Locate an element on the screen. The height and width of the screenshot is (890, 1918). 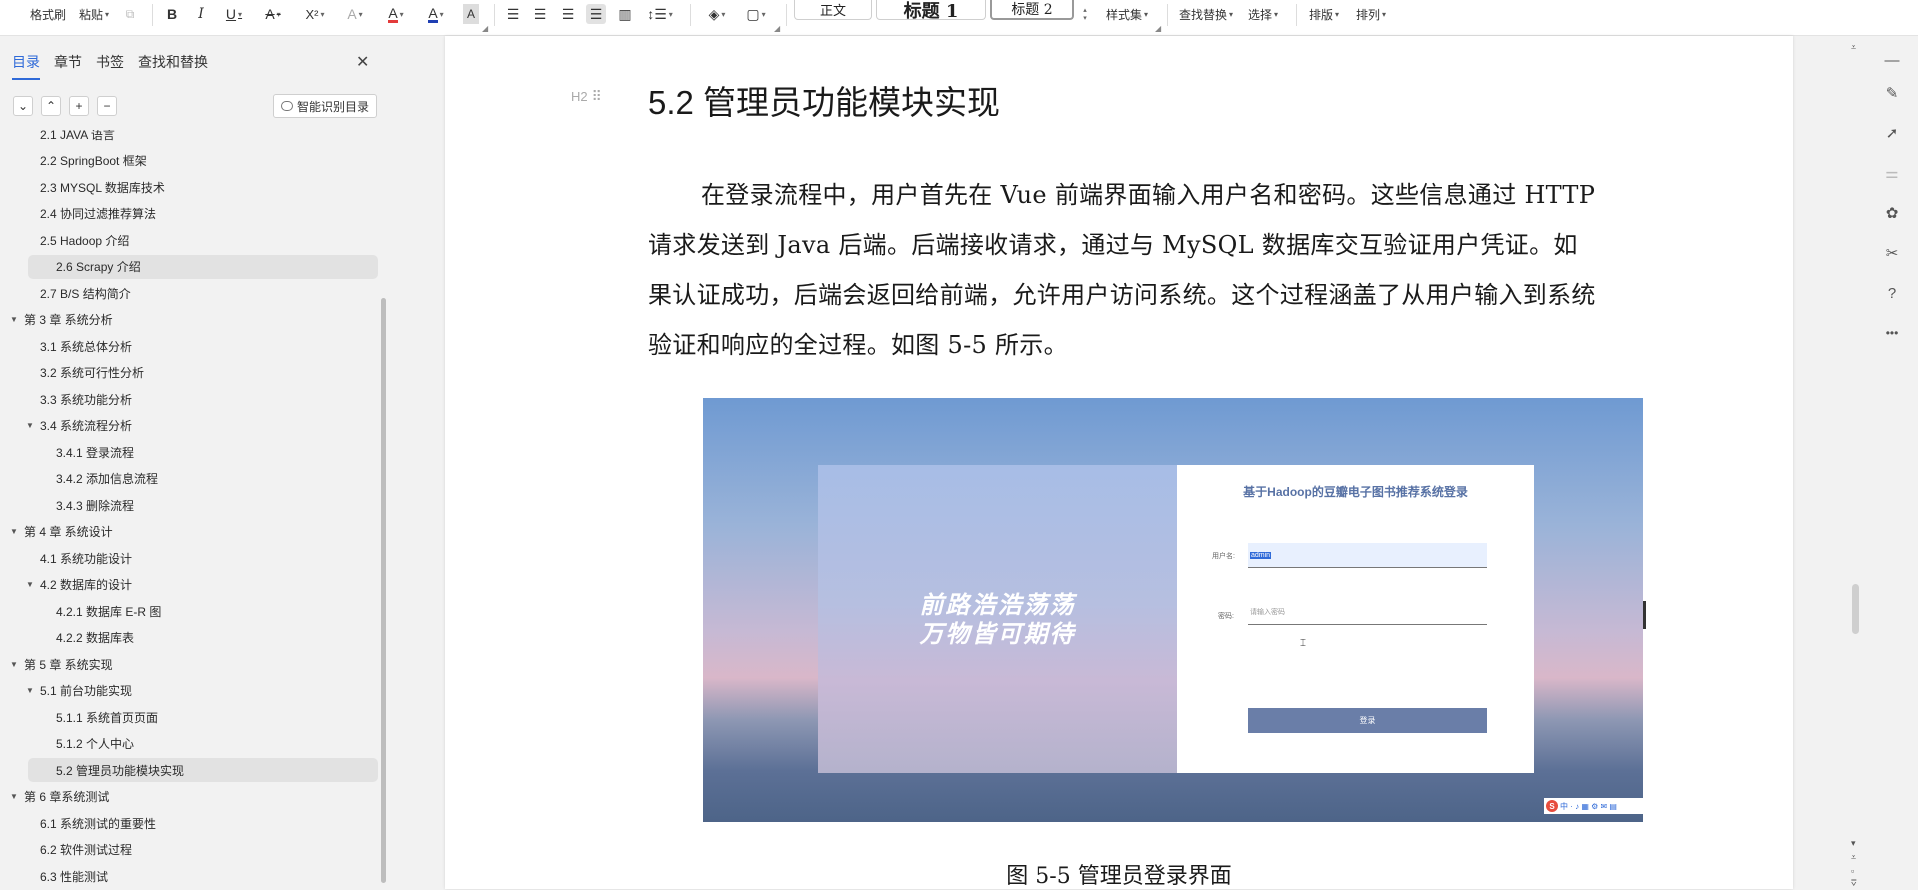
char-shading-button: A is located at coordinates (471, 14).